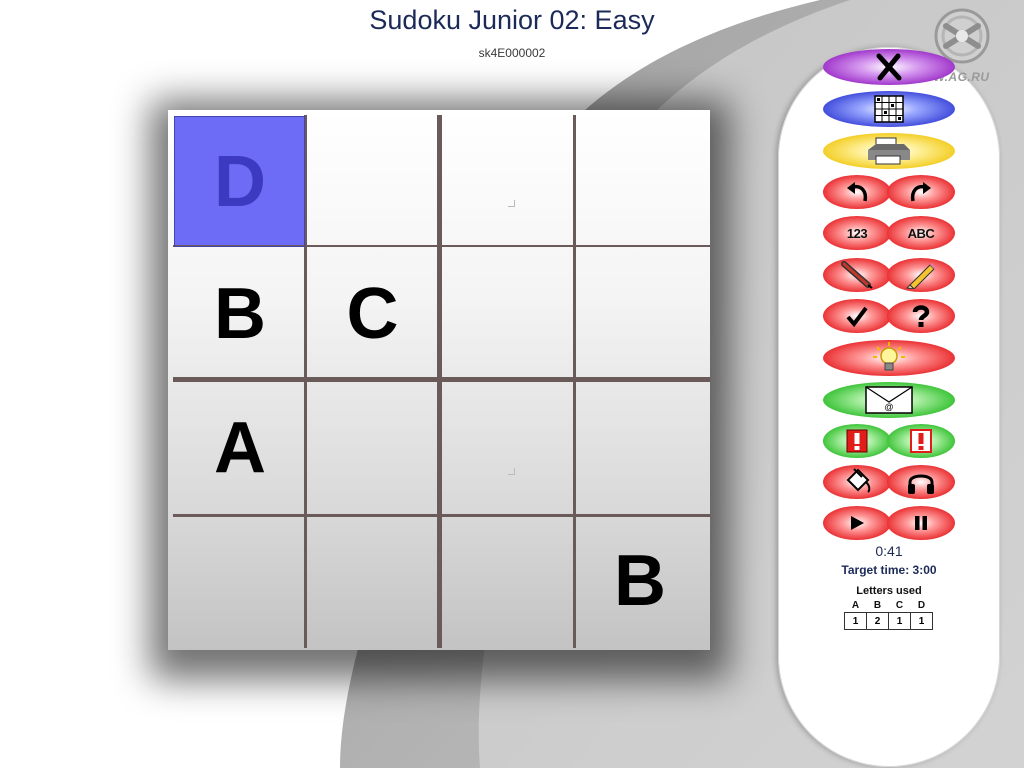 The height and width of the screenshot is (768, 1024). I want to click on undo-button, so click(857, 192).